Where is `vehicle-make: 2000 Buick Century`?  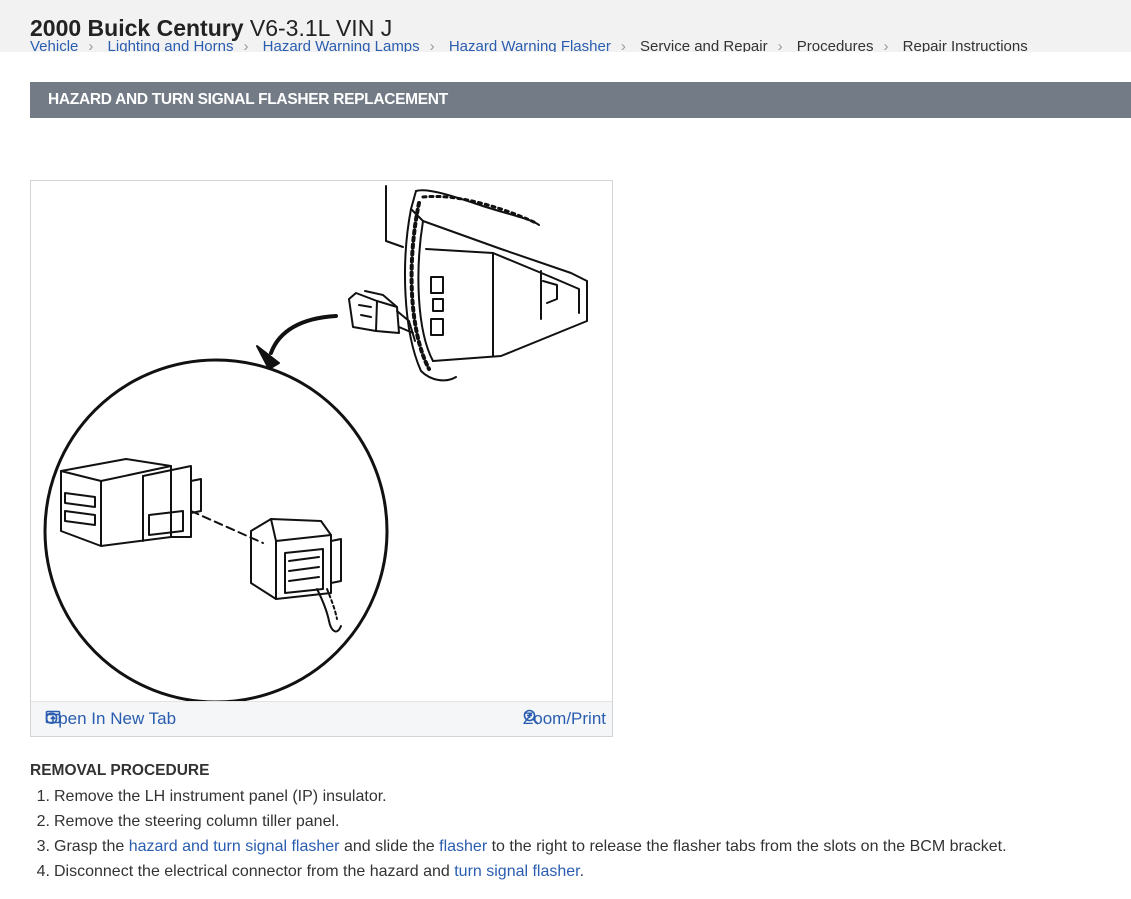
vehicle-make: 2000 Buick Century is located at coordinates (137, 28).